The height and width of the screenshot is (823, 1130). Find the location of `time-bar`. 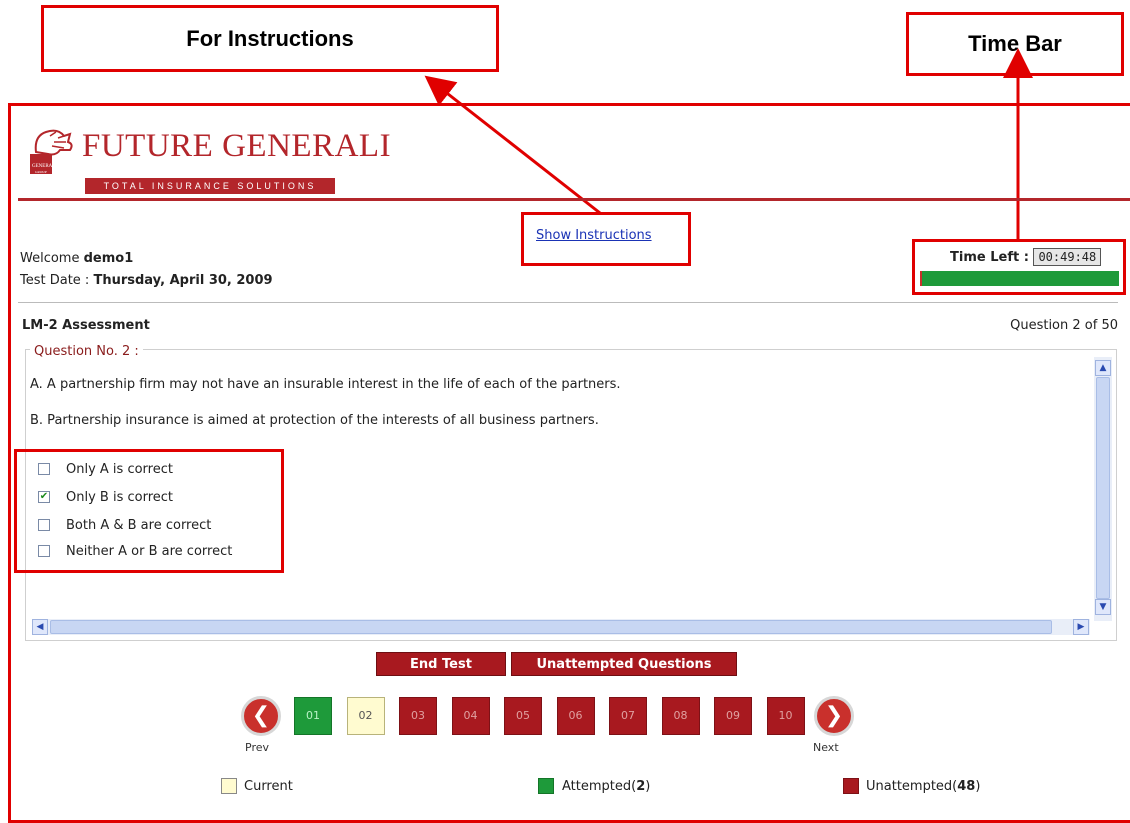

time-bar is located at coordinates (1019, 278).